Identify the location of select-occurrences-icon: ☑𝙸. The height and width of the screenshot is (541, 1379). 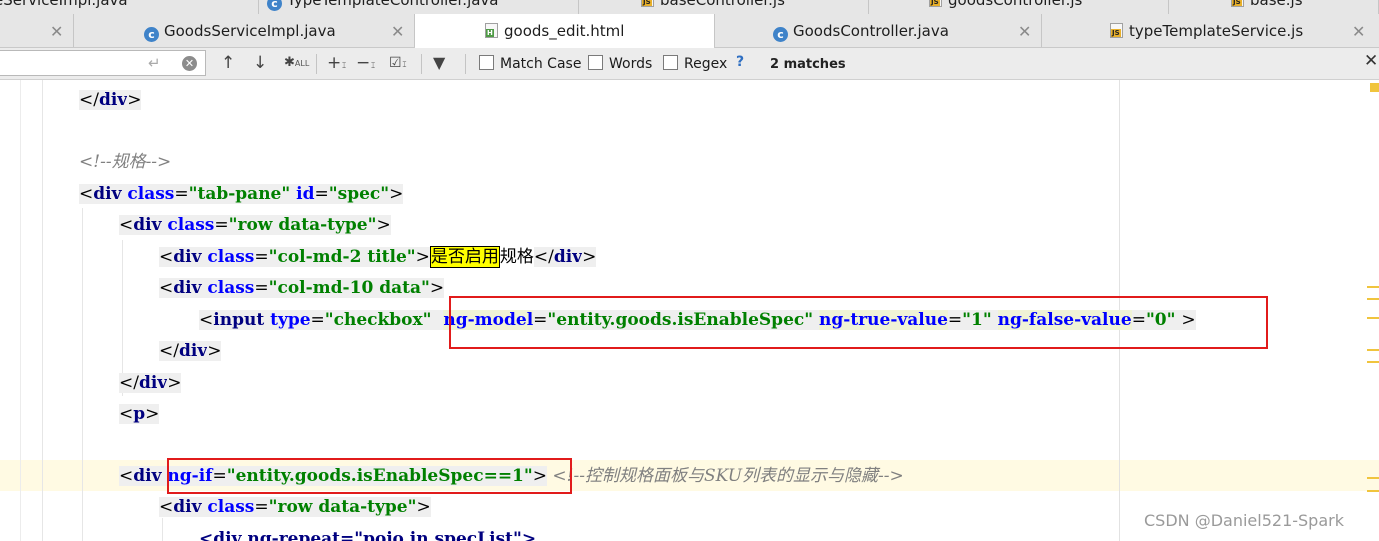
(398, 63).